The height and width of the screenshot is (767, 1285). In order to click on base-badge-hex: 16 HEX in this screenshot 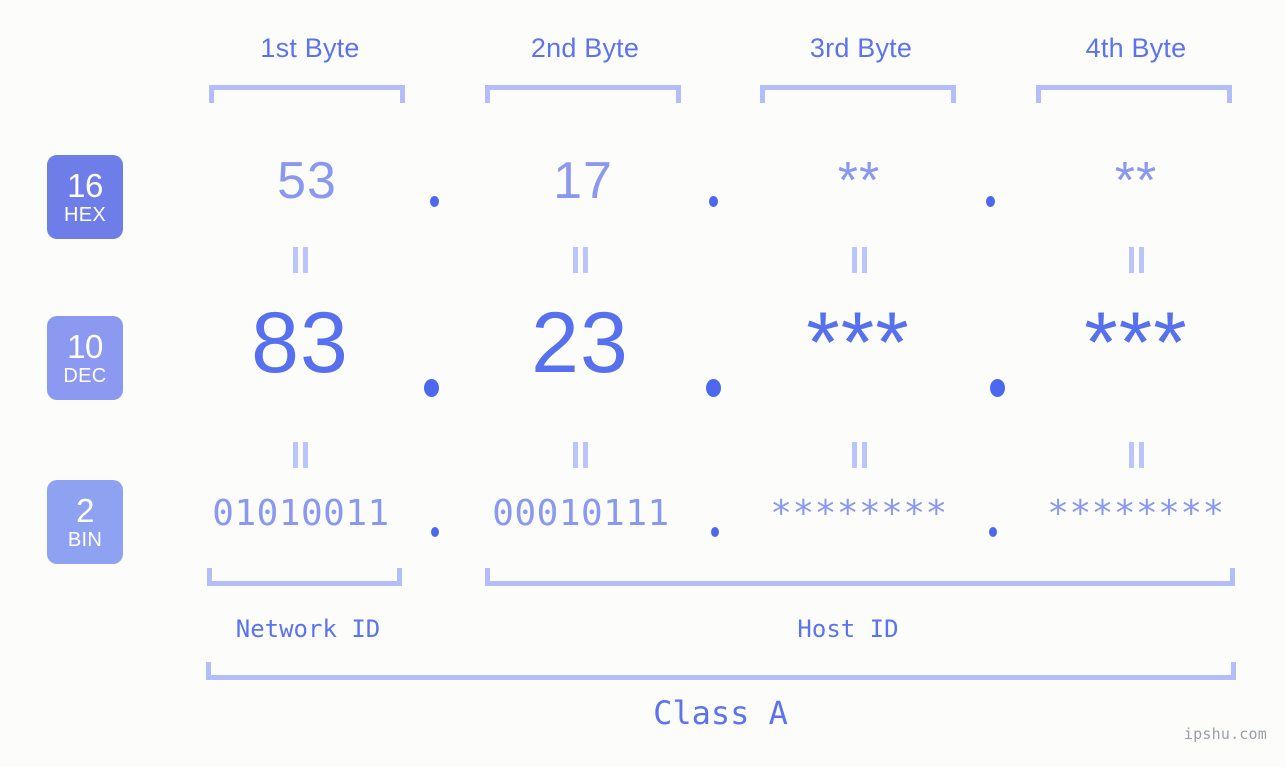, I will do `click(85, 197)`.